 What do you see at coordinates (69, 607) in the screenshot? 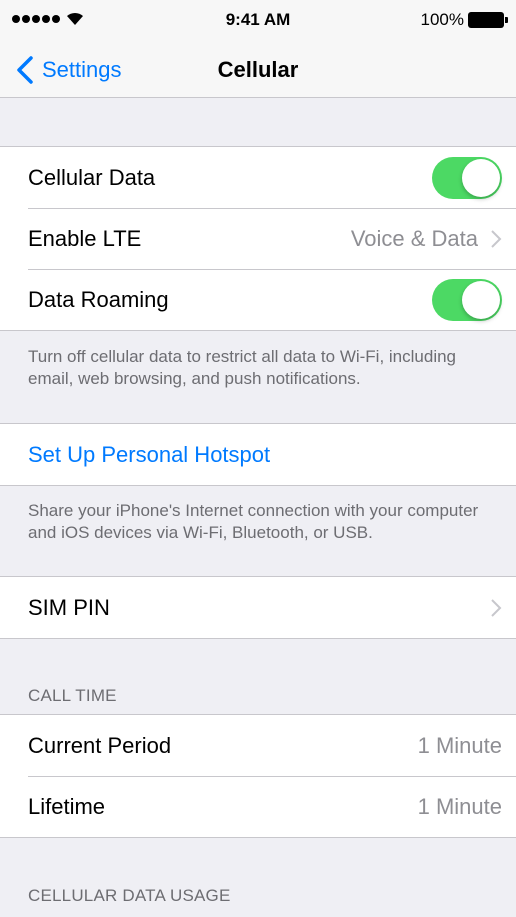
I see `sim-pin-label: SIM PIN` at bounding box center [69, 607].